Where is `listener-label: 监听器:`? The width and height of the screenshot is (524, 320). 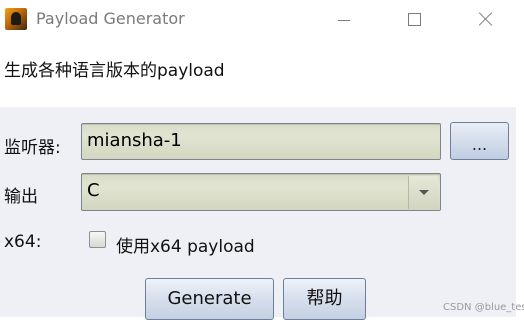
listener-label: 监听器: is located at coordinates (32, 148).